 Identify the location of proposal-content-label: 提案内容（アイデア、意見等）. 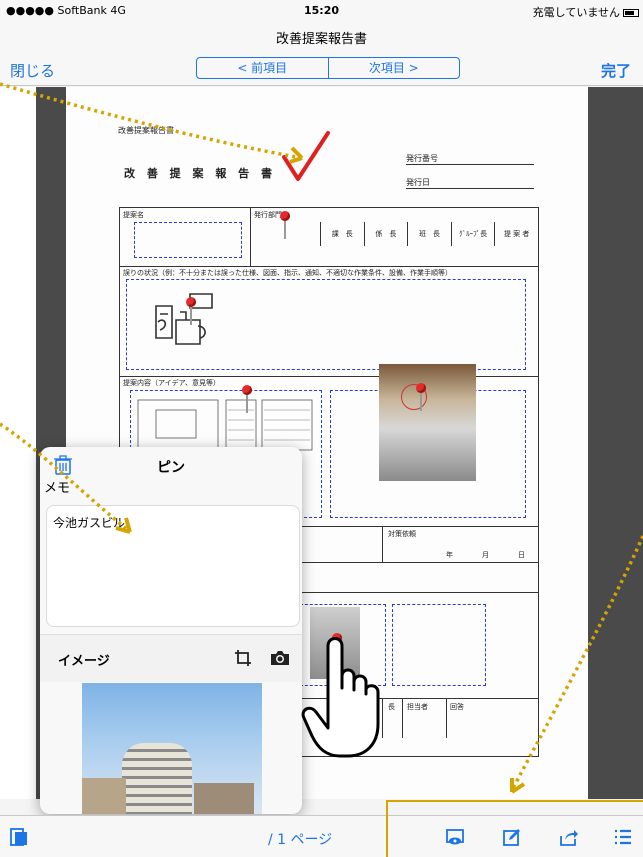
(171, 383).